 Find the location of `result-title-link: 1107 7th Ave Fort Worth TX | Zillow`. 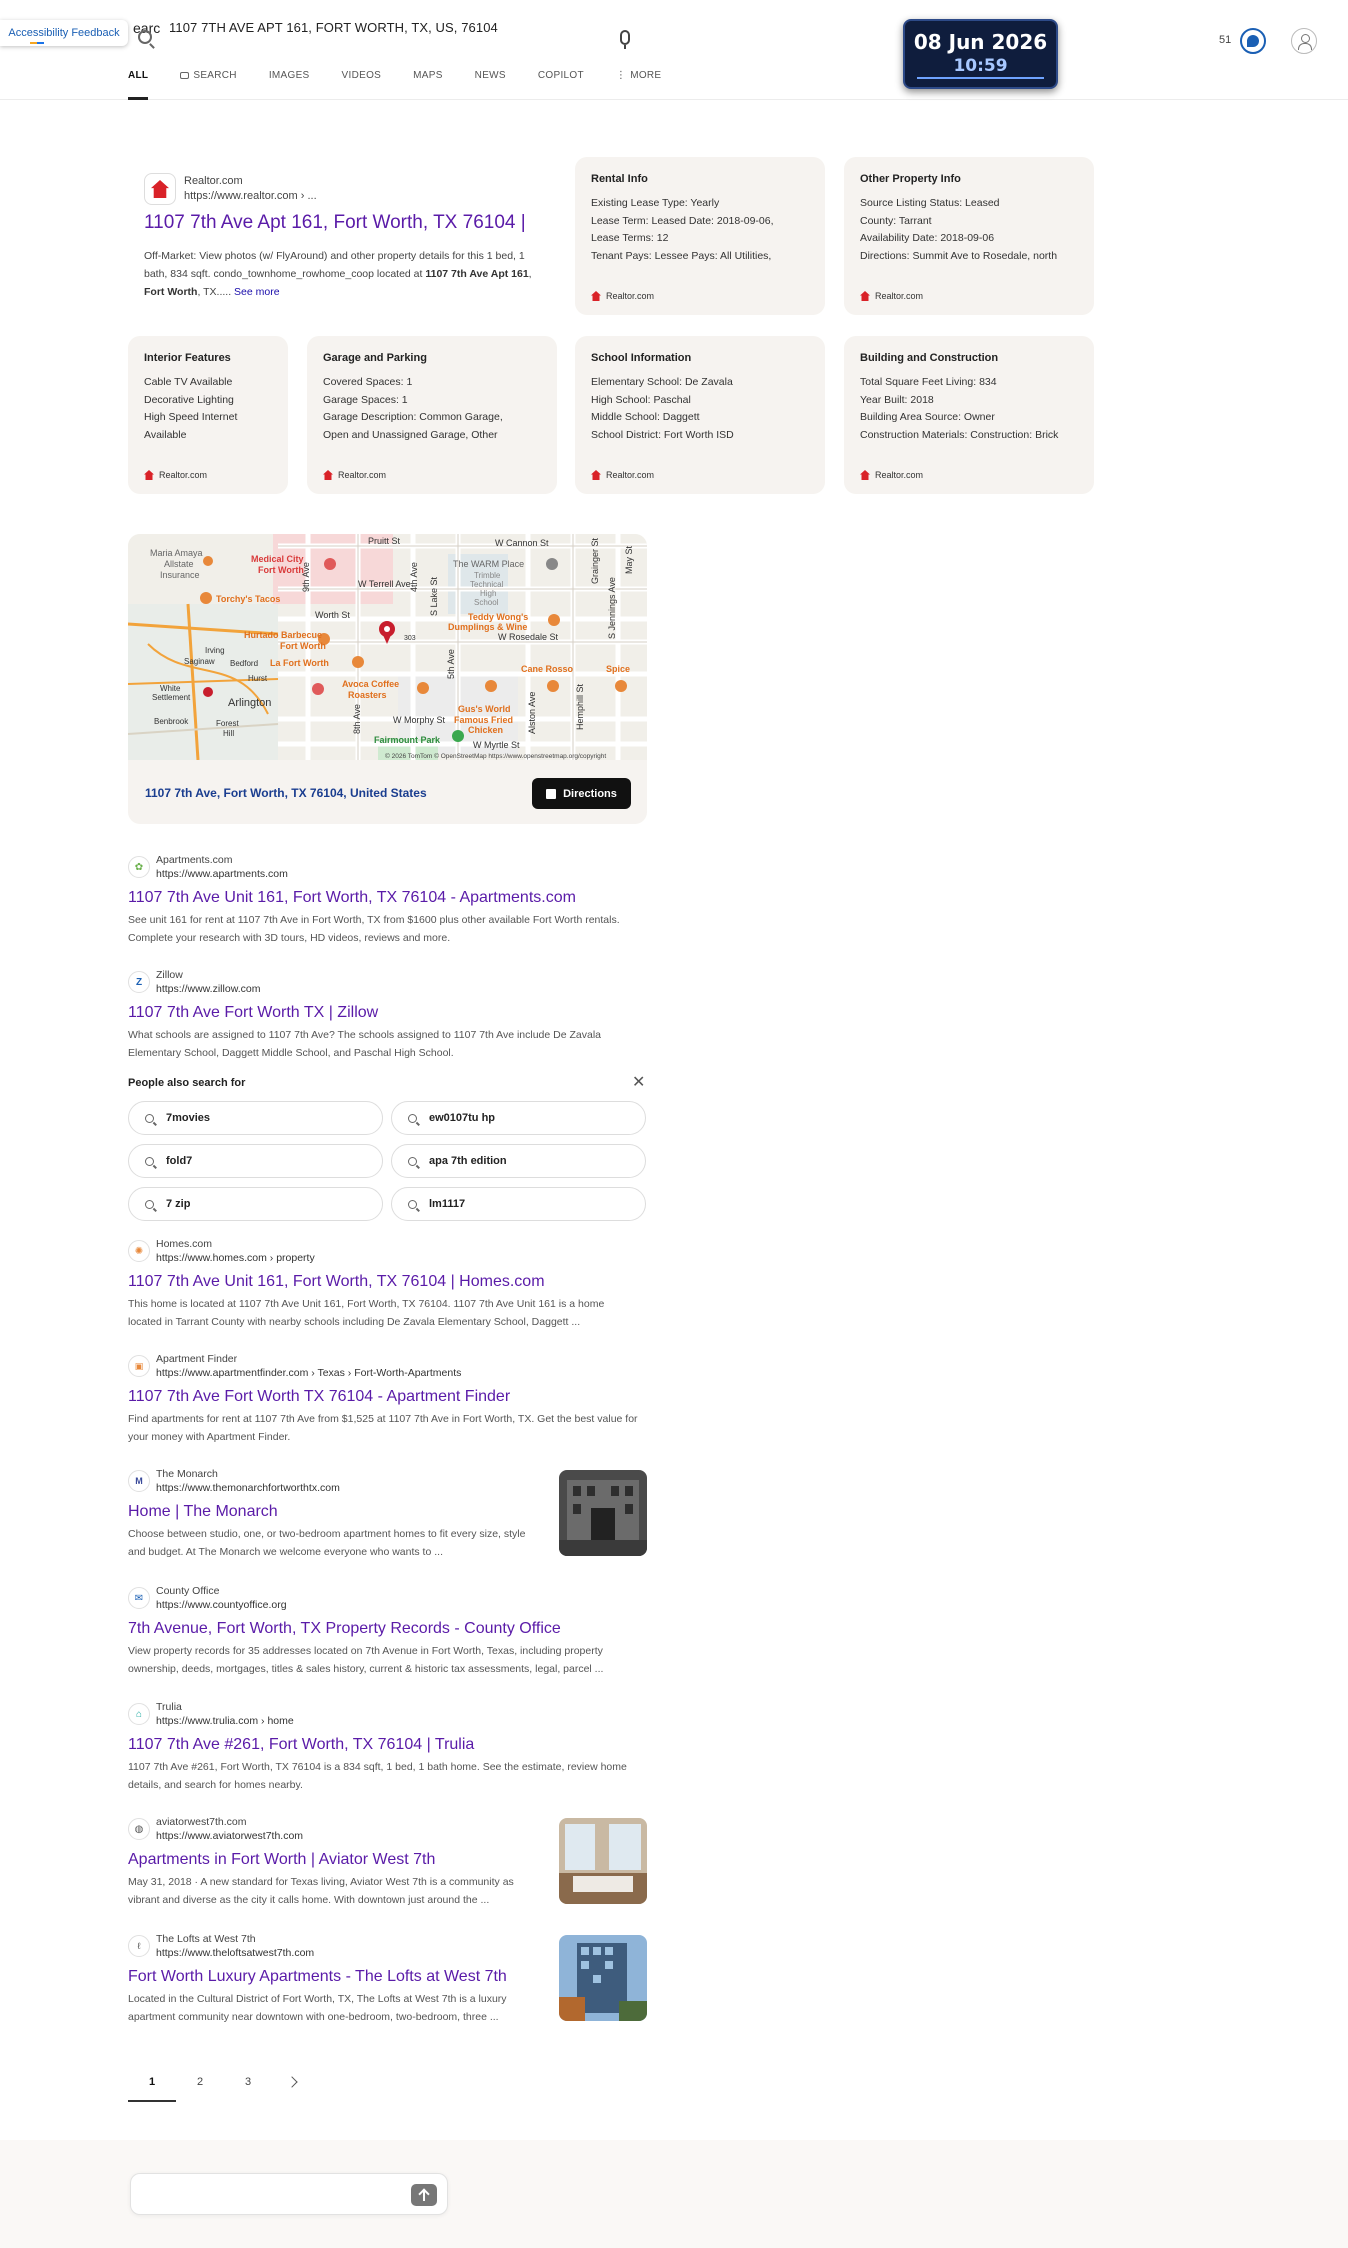

result-title-link: 1107 7th Ave Fort Worth TX | Zillow is located at coordinates (253, 1013).